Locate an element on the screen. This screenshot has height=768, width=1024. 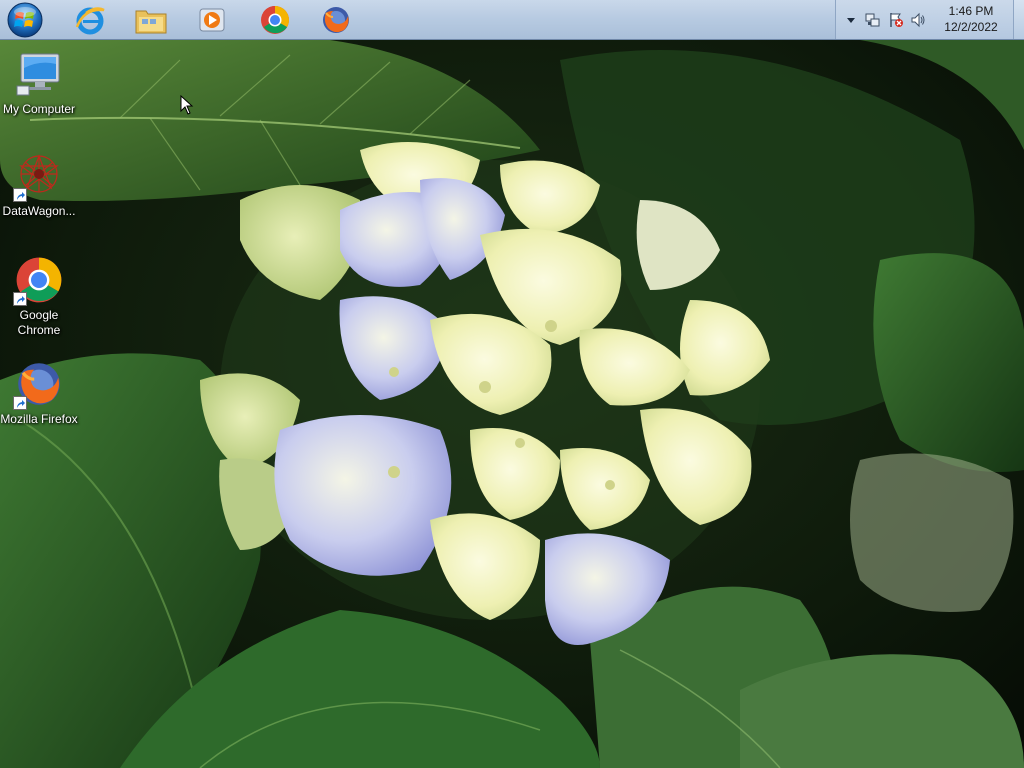
taskbar-windows-explorer-button is located at coordinates (151, 20).